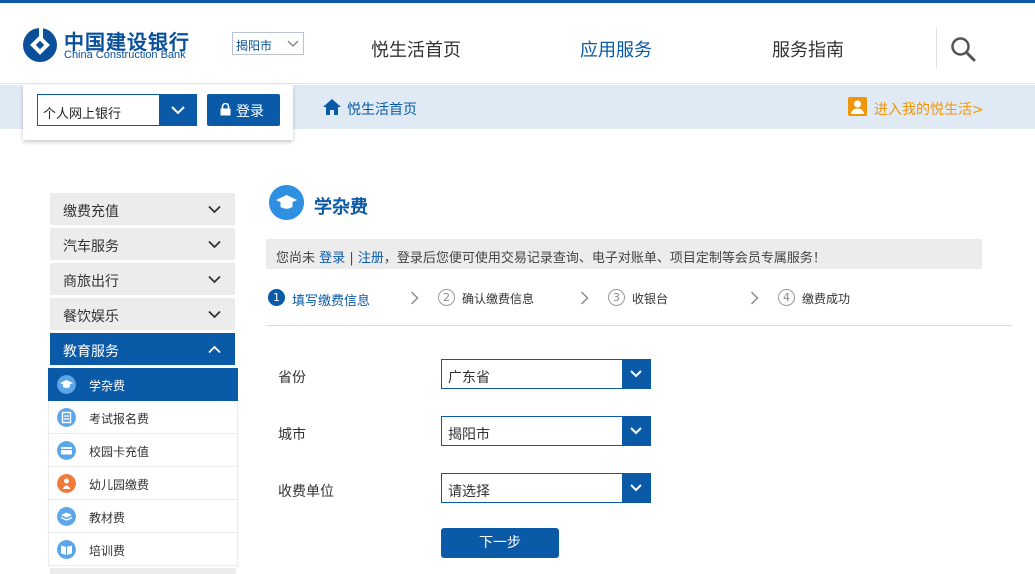  Describe the element at coordinates (143, 549) in the screenshot. I see `sidebar-item-training: 培训费` at that location.